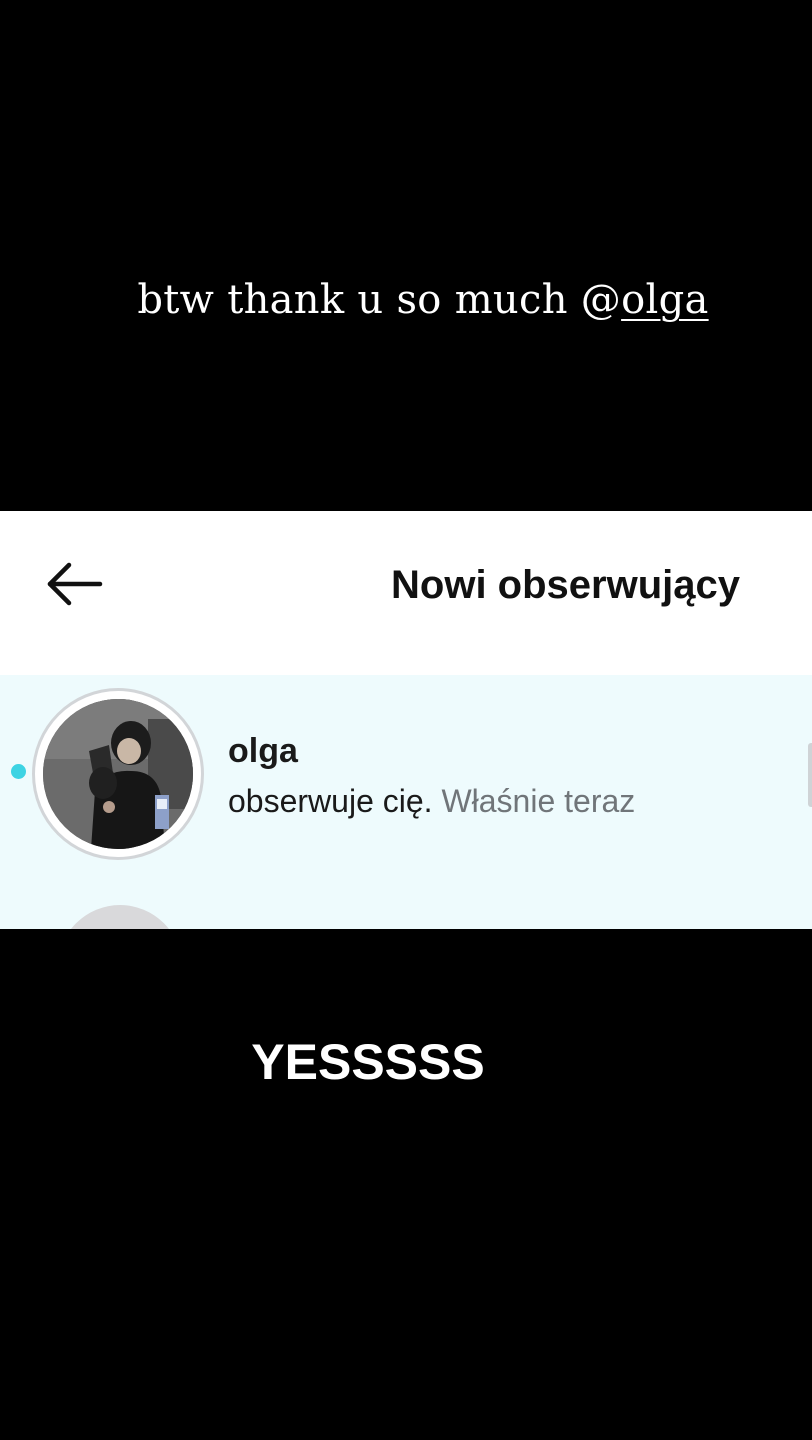 This screenshot has width=812, height=1440. I want to click on next-row-avatar, so click(120, 917).